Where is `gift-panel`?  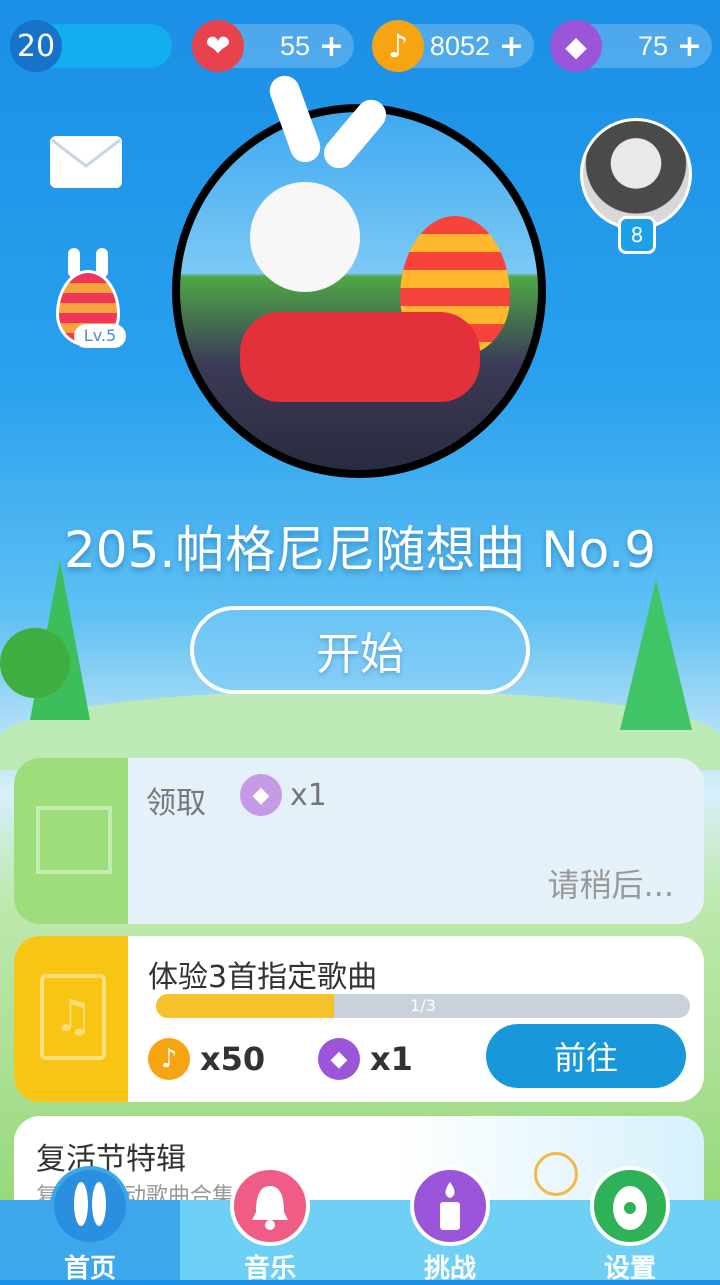
gift-panel is located at coordinates (71, 841).